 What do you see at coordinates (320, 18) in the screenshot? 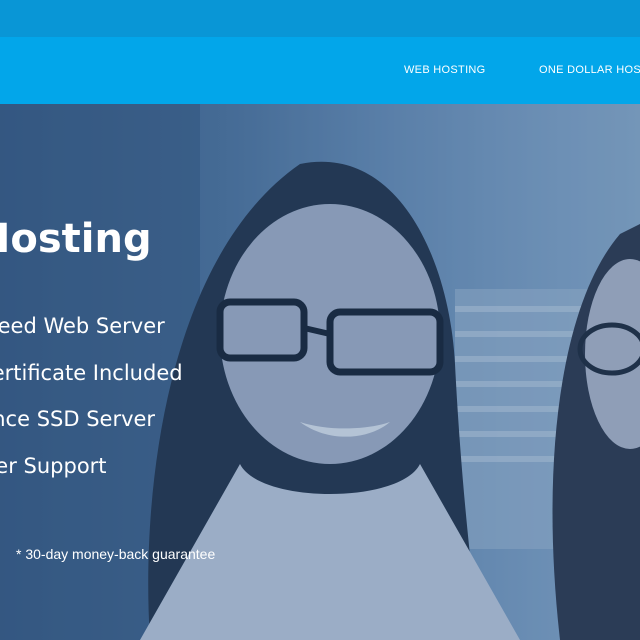
I see `top-strip` at bounding box center [320, 18].